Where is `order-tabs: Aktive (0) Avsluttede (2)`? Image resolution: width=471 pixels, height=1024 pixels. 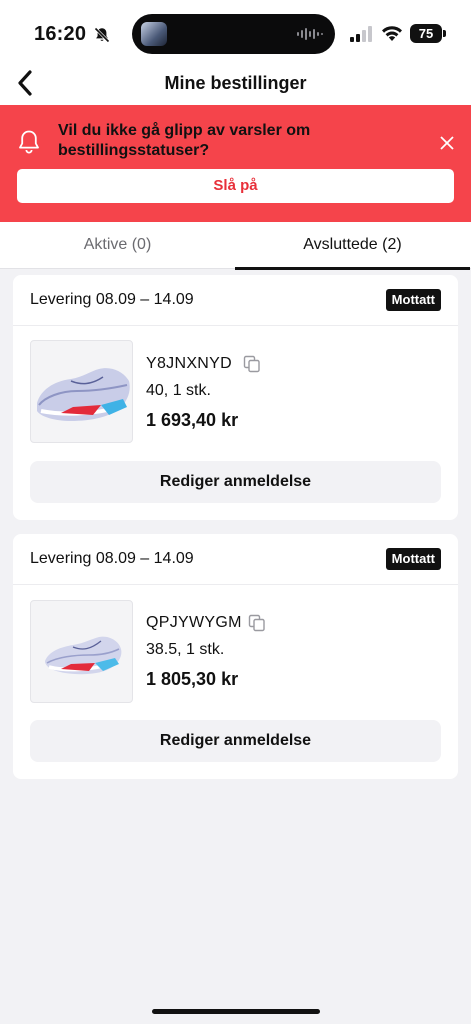
order-tabs: Aktive (0) Avsluttede (2) is located at coordinates (235, 246).